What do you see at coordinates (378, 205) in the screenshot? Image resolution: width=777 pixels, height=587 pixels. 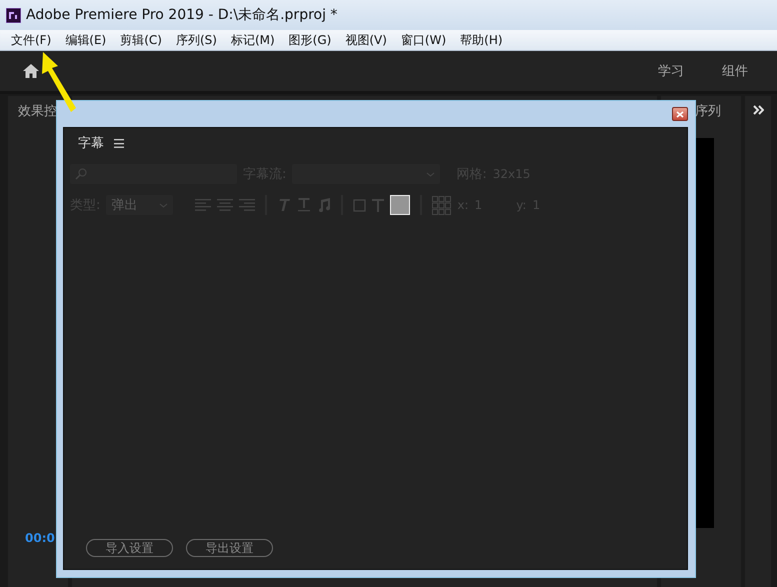 I see `text-color-icon` at bounding box center [378, 205].